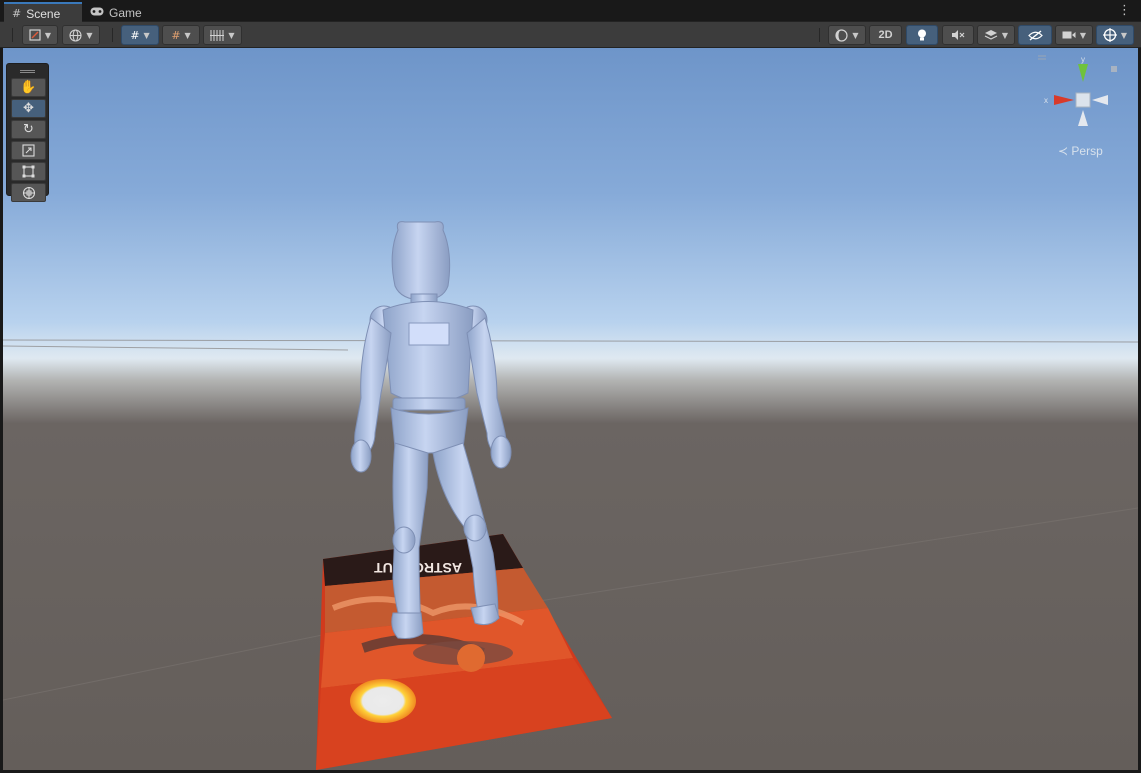 This screenshot has width=1141, height=773. What do you see at coordinates (1046, 100) in the screenshot?
I see `gizmo-x-label: x` at bounding box center [1046, 100].